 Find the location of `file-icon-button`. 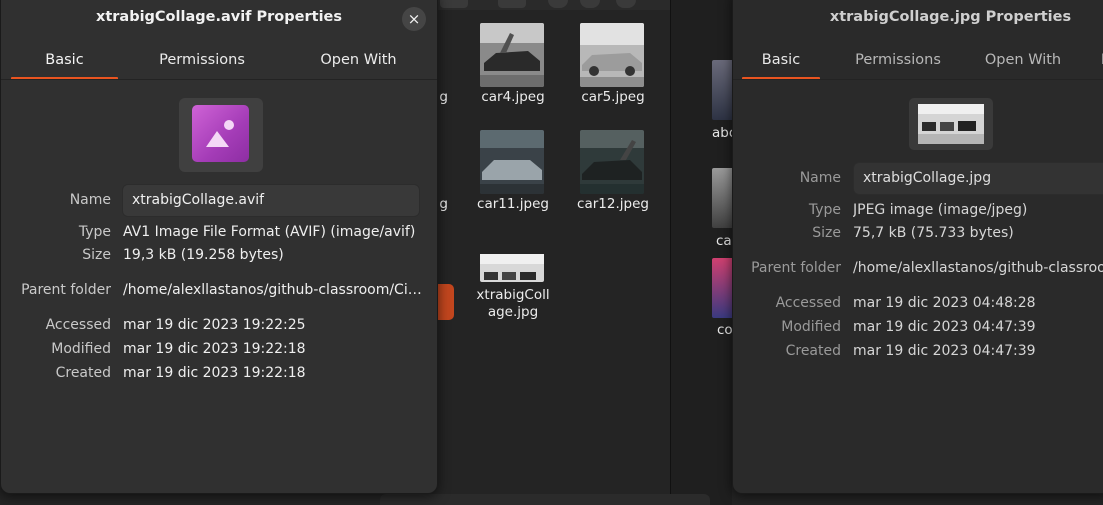

file-icon-button is located at coordinates (221, 135).